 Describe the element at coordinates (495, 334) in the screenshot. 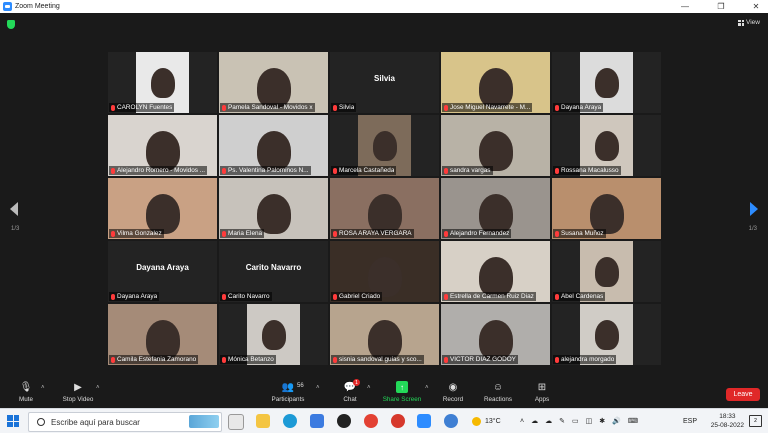

I see `participant-tile: VICTOR DIAZ GODOY` at that location.